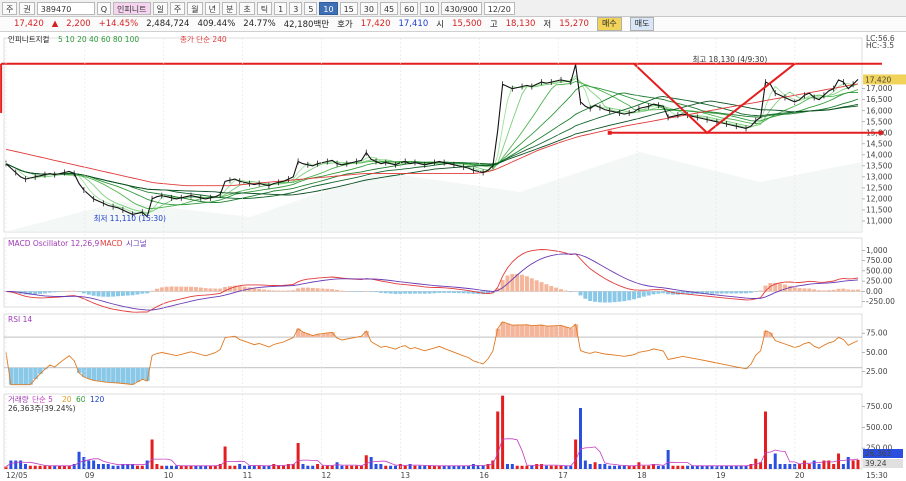 The width and height of the screenshot is (906, 481). What do you see at coordinates (247, 8) in the screenshot?
I see `toolbar-item-10: 초` at bounding box center [247, 8].